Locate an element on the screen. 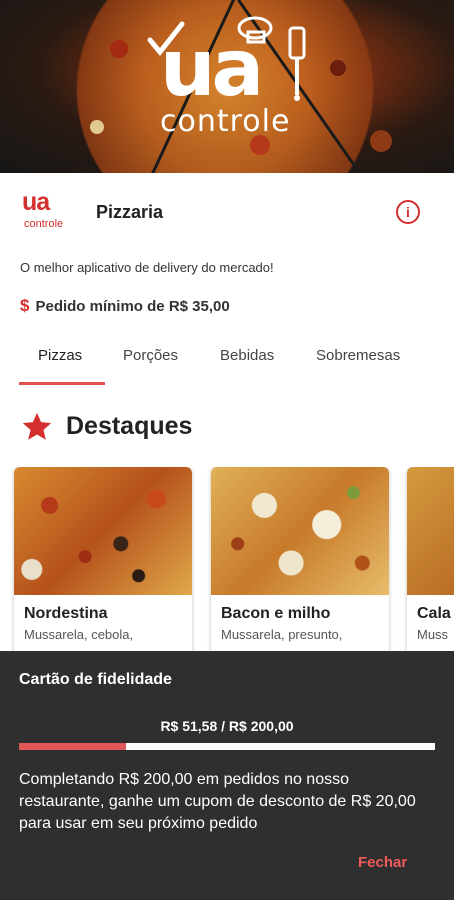  product-card: Cala Muss is located at coordinates (430, 567).